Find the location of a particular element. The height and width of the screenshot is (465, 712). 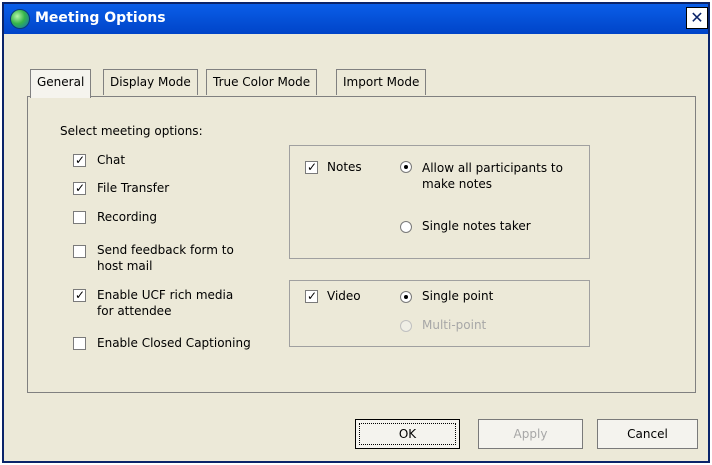

ucf-rich-media-checkbox: ✓ is located at coordinates (79, 295).